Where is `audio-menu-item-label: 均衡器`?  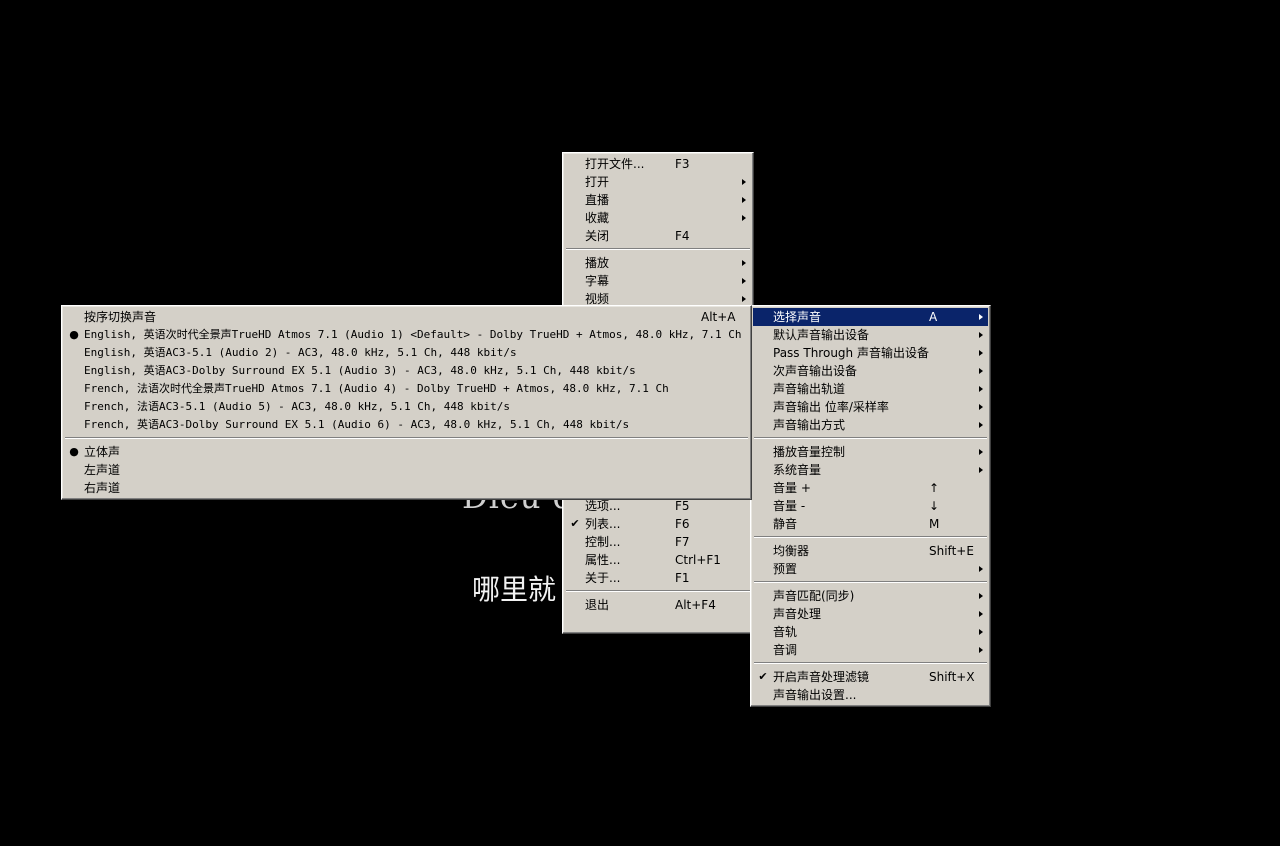
audio-menu-item-label: 均衡器 is located at coordinates (791, 551).